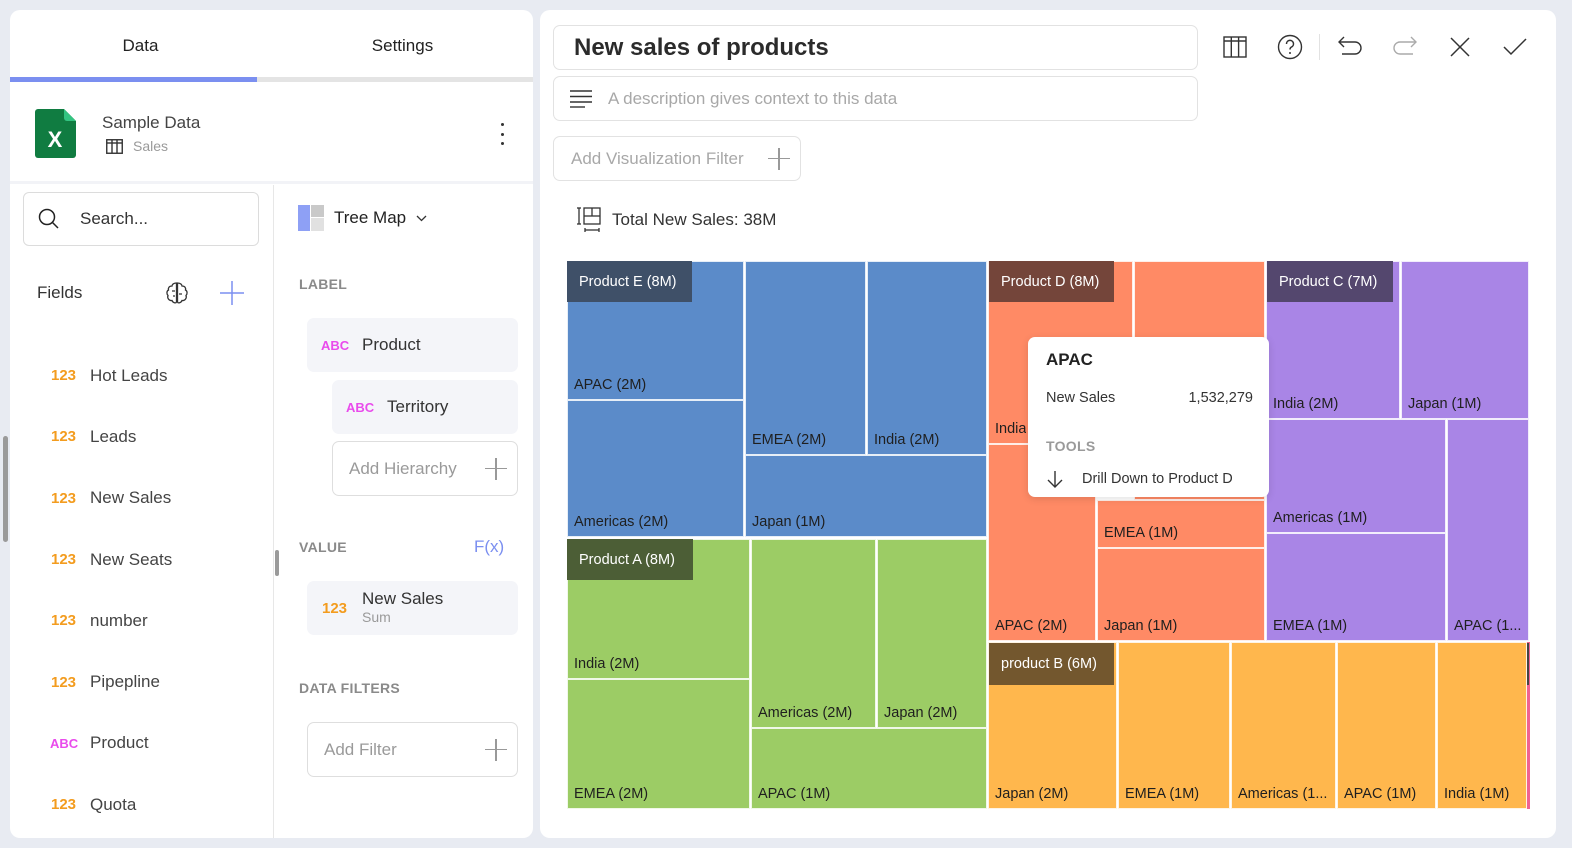 The height and width of the screenshot is (848, 1572). I want to click on search-field, so click(141, 219).